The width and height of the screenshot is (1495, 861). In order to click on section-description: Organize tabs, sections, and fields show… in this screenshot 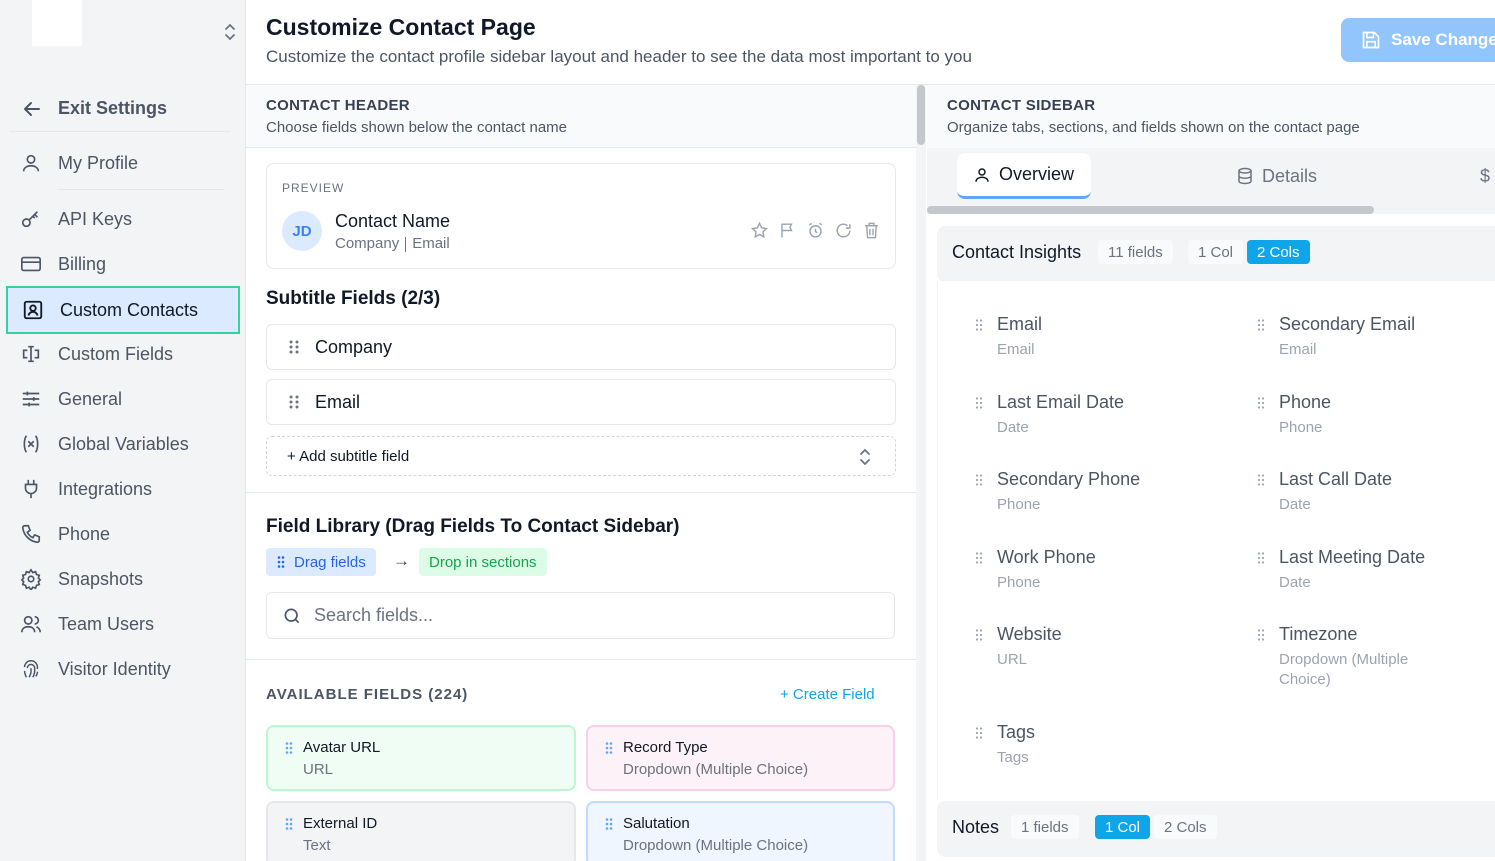, I will do `click(1153, 127)`.